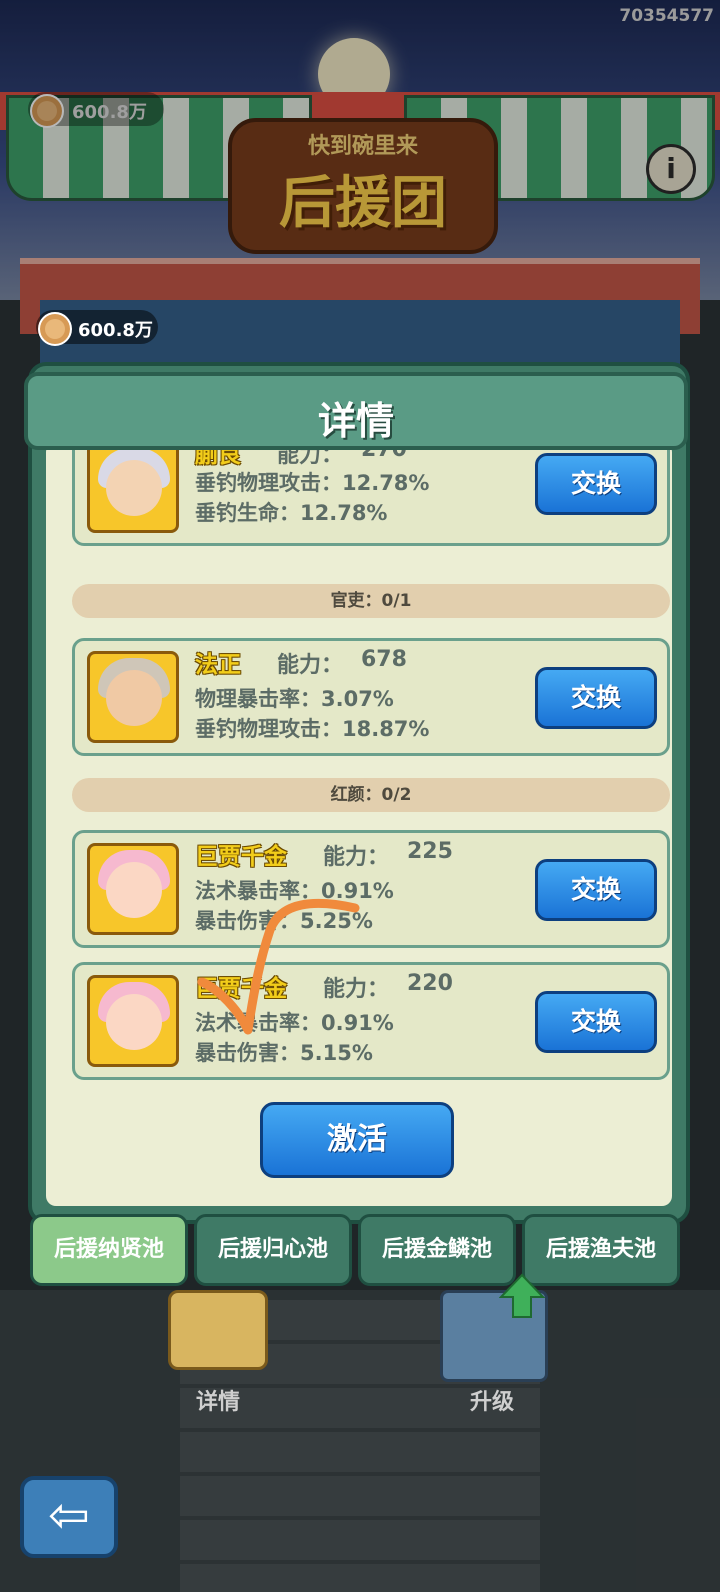  I want to click on hero-name: 法正, so click(218, 665).